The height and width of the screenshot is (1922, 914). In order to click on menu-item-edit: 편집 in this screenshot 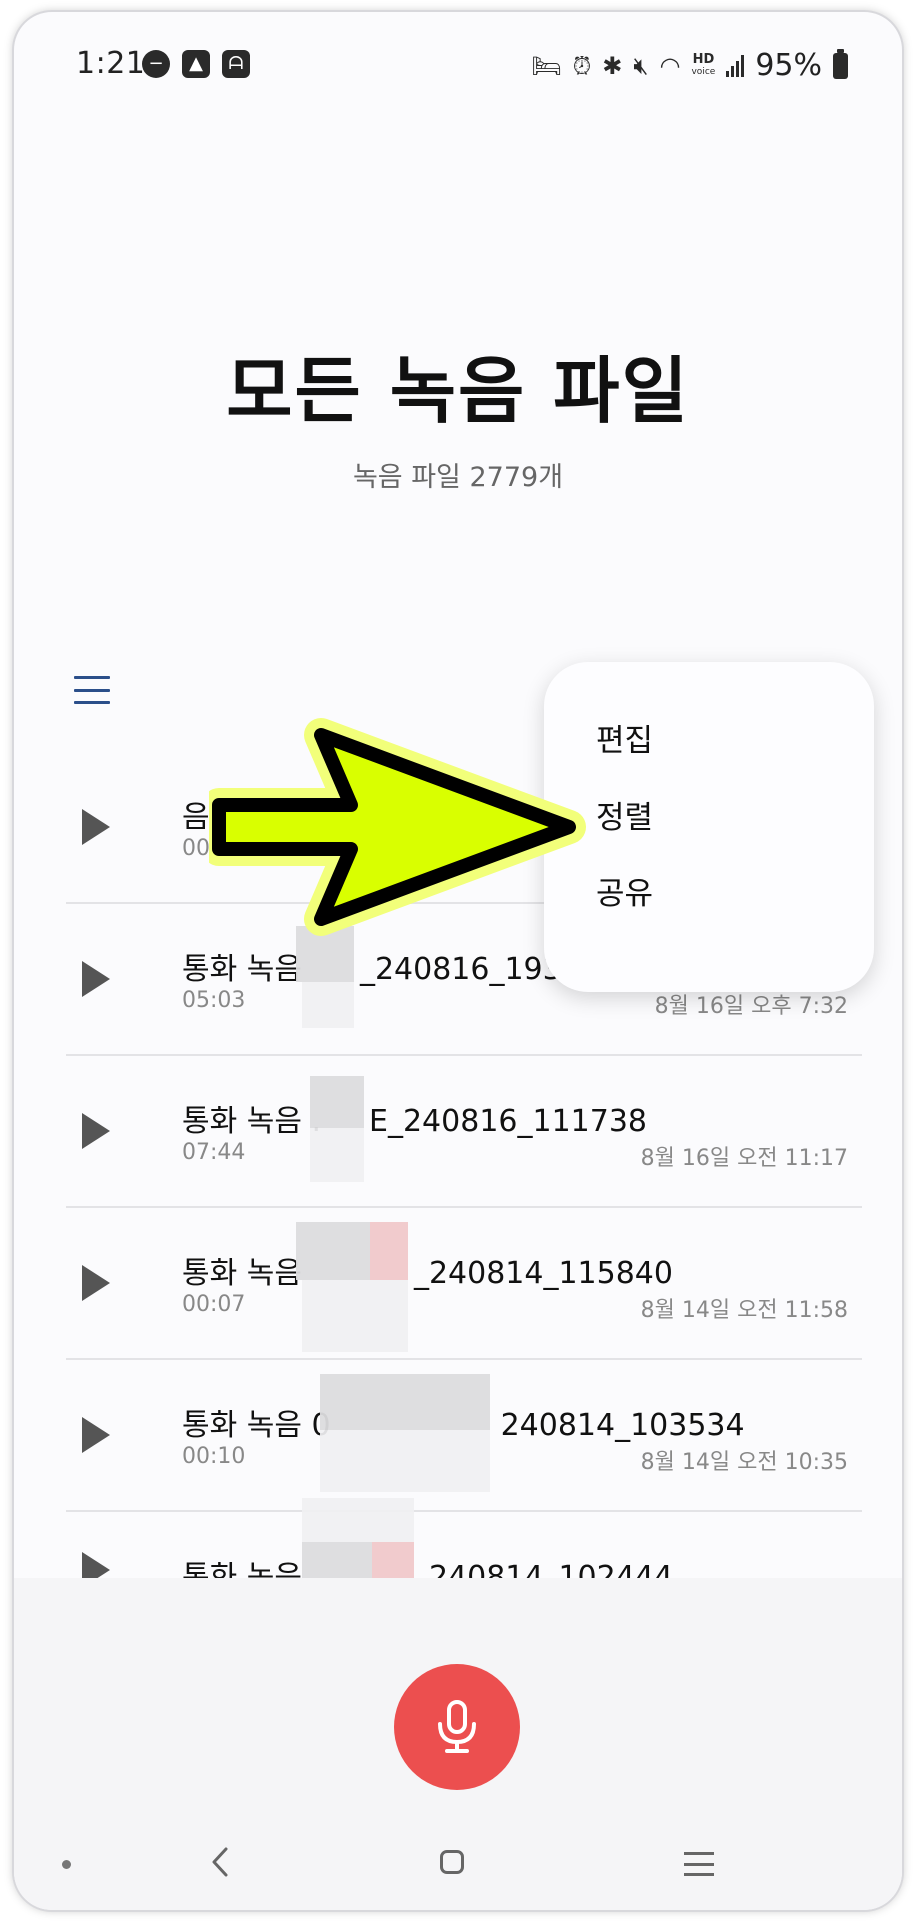, I will do `click(624, 737)`.